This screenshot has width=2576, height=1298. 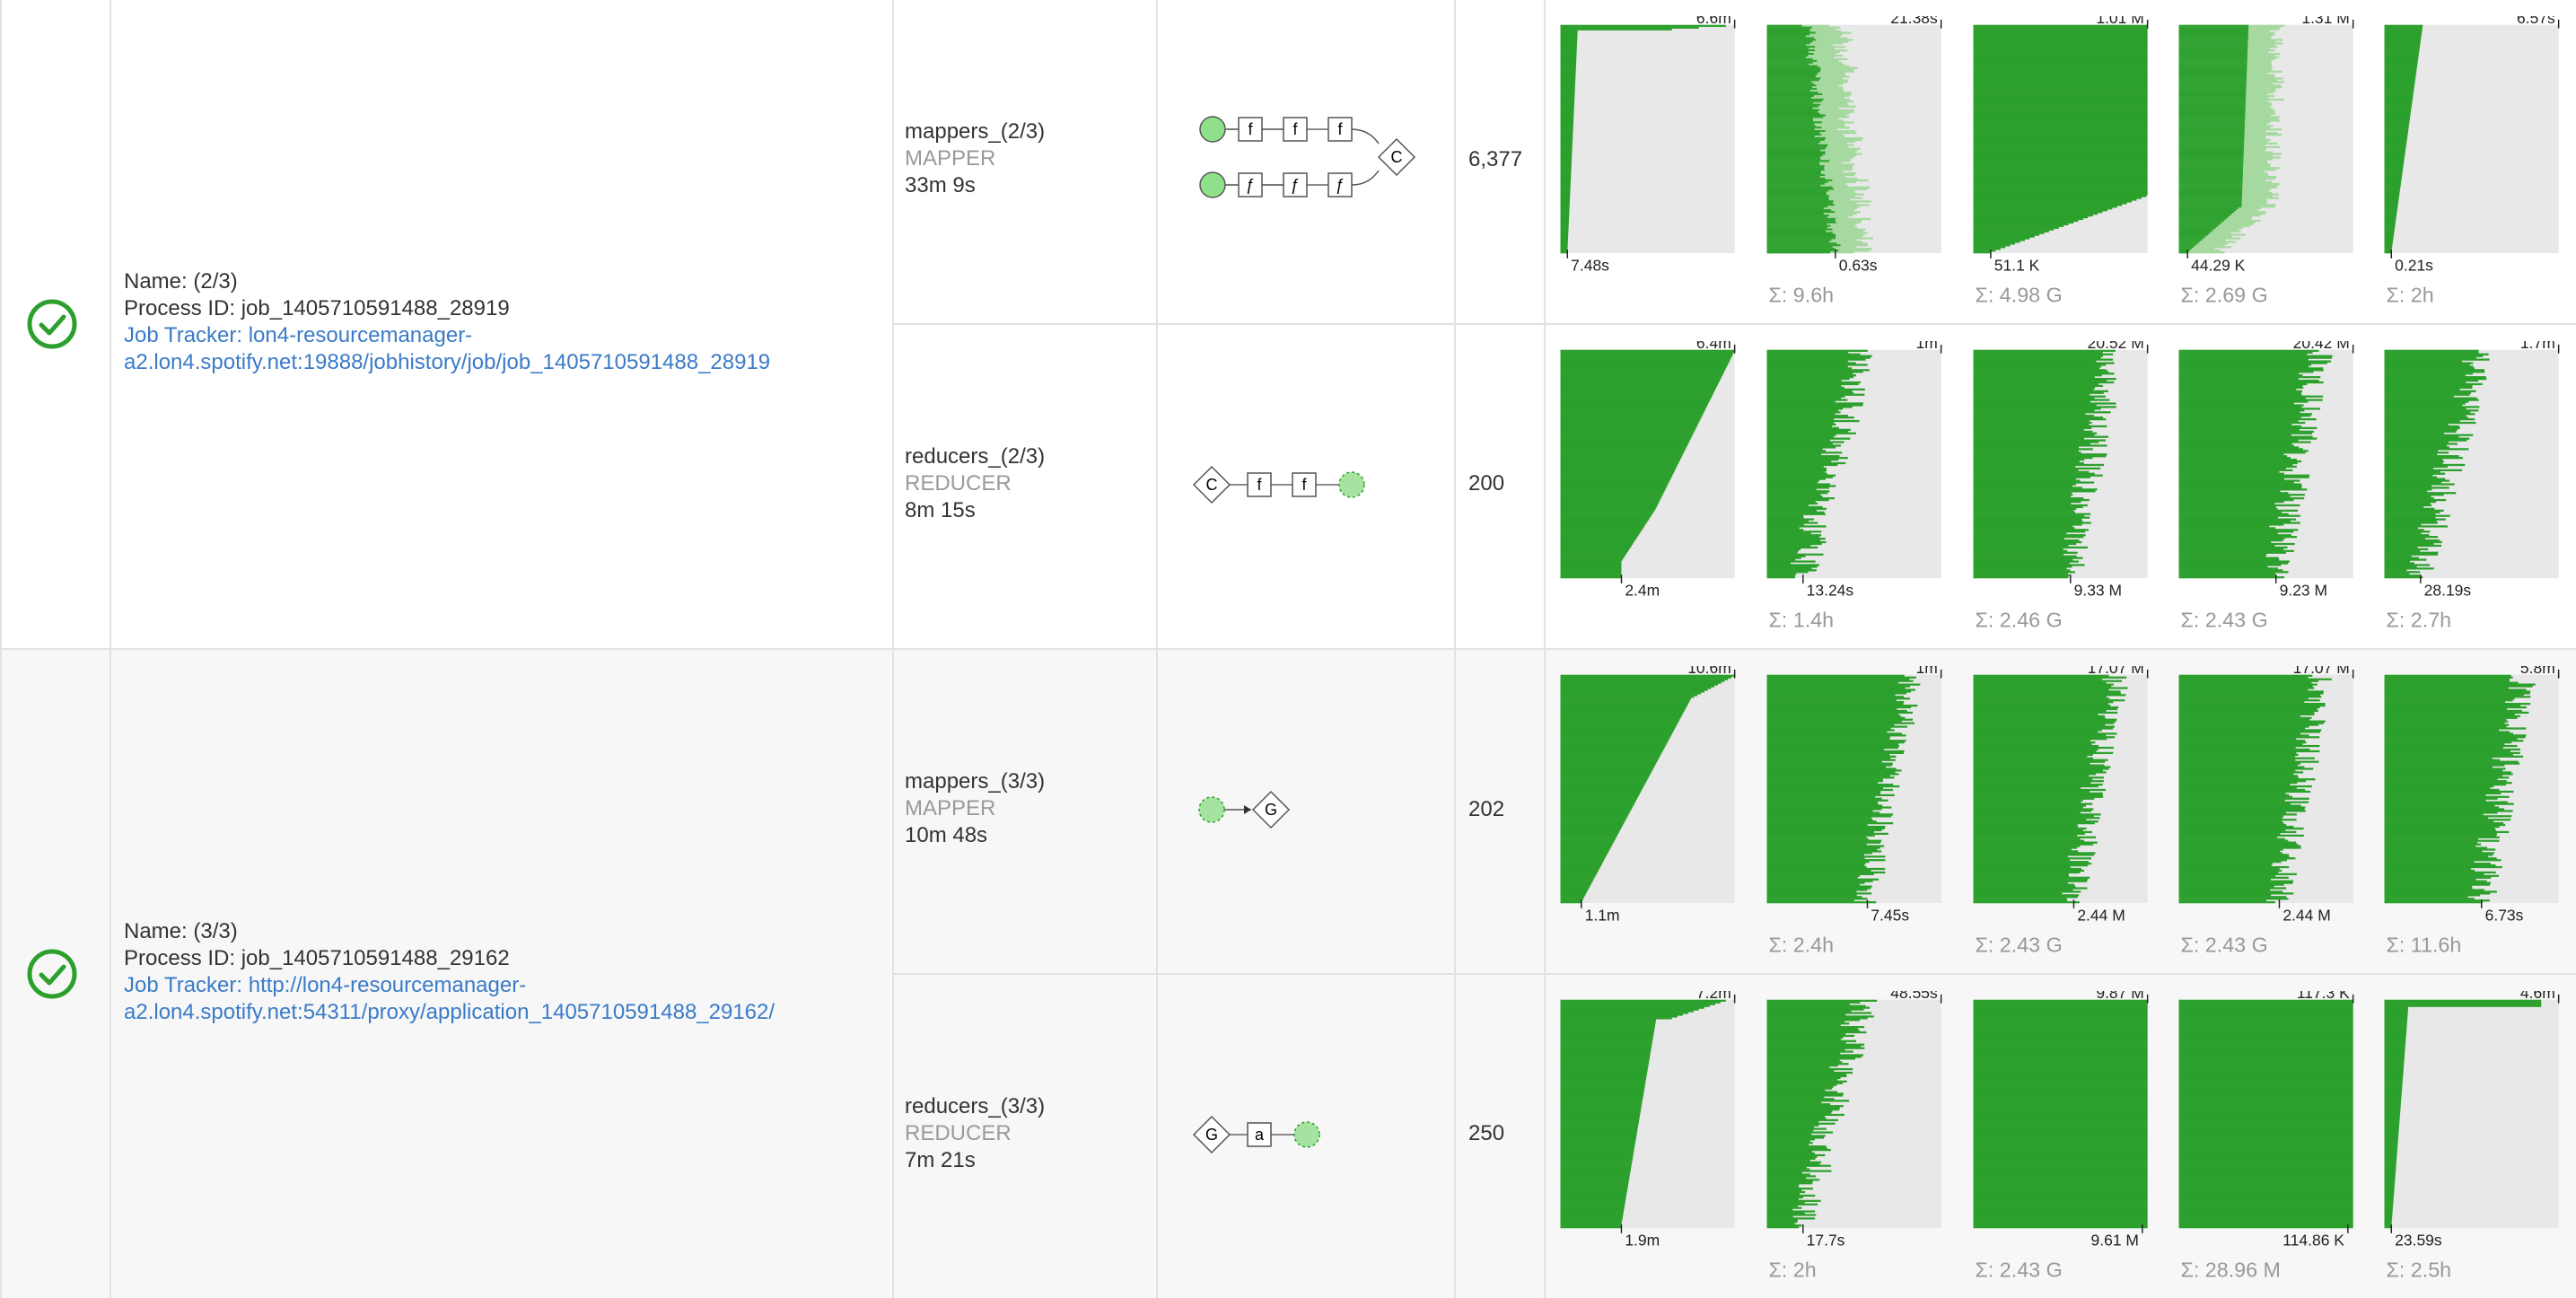 I want to click on check-circle-icon, so click(x=52, y=324).